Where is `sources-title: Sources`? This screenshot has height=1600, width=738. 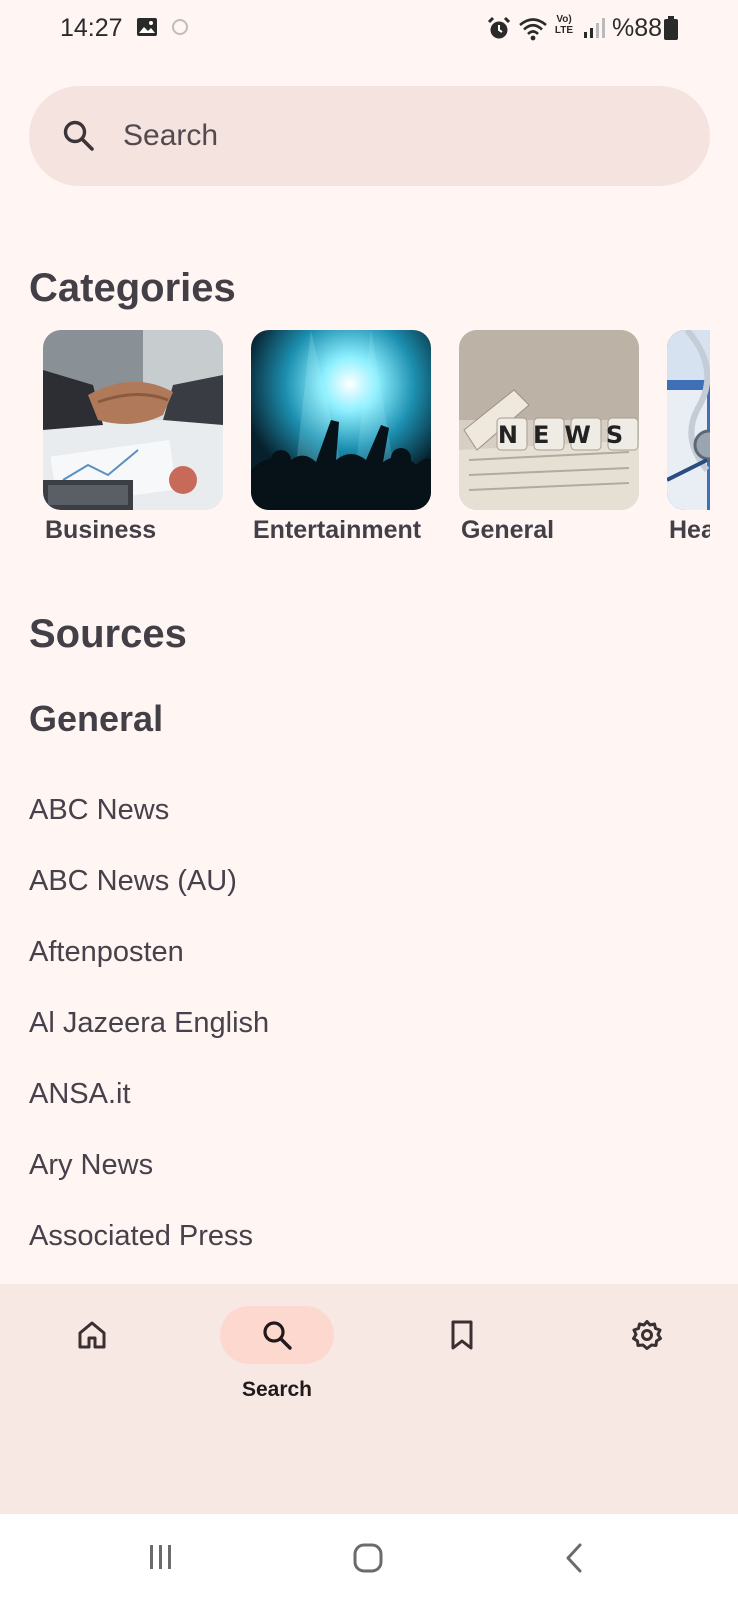
sources-title: Sources is located at coordinates (108, 634).